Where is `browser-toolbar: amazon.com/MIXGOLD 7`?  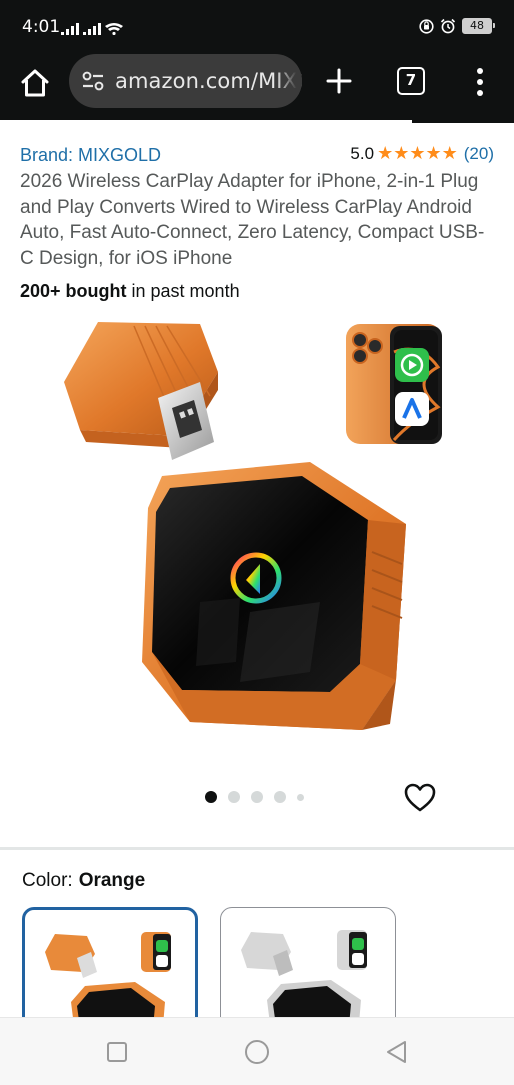
browser-toolbar: amazon.com/MIXGOLD 7 is located at coordinates (257, 87).